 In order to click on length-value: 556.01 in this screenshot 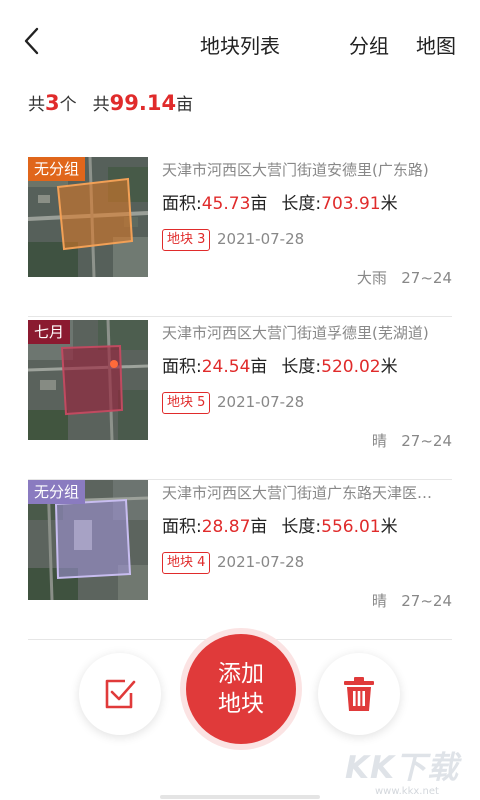, I will do `click(351, 527)`.